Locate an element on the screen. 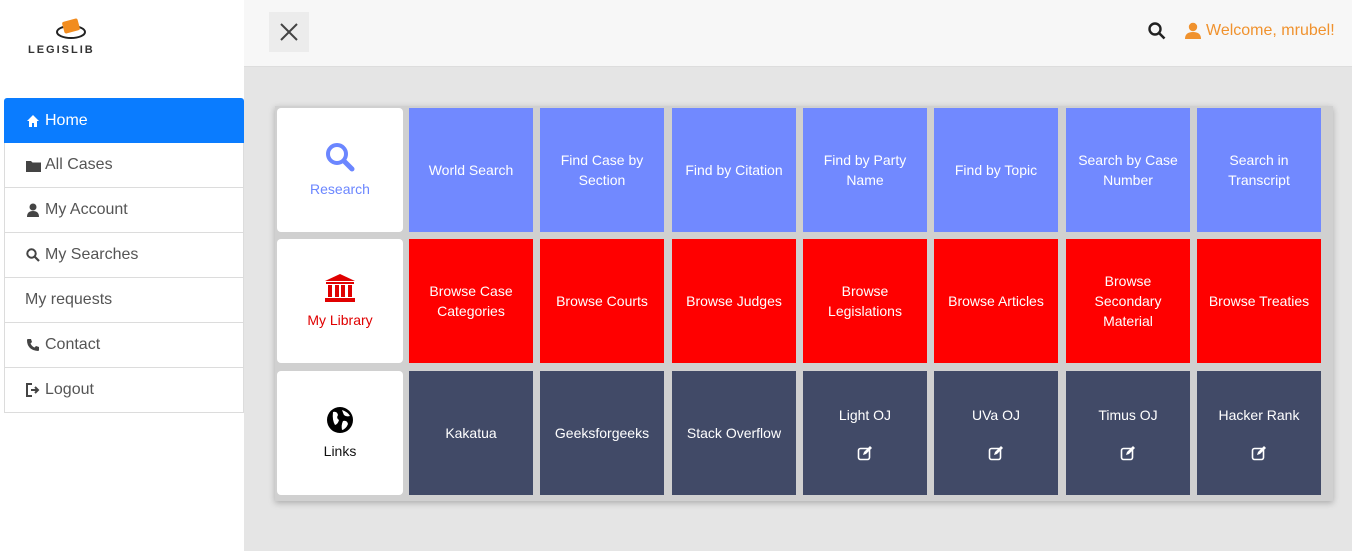 Image resolution: width=1352 pixels, height=551 pixels. sidebar-item-my-requests: My requests is located at coordinates (124, 300).